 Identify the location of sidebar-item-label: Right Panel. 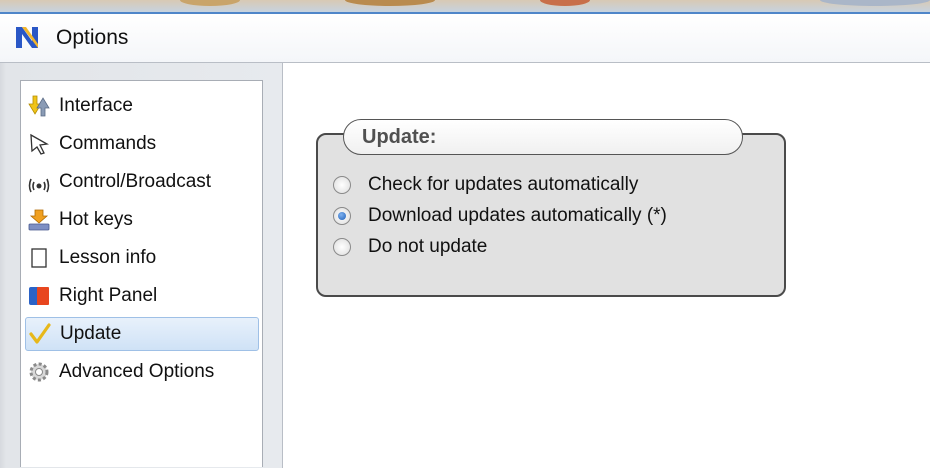
(108, 295).